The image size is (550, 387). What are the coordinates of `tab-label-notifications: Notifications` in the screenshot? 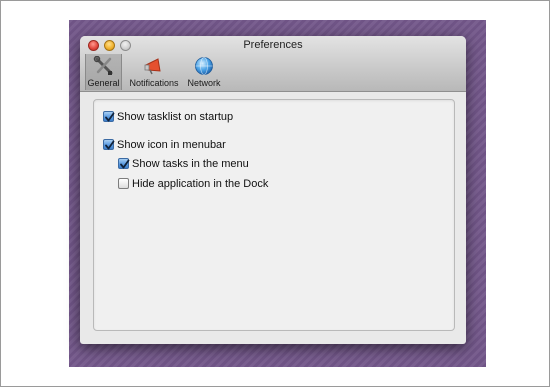 It's located at (154, 83).